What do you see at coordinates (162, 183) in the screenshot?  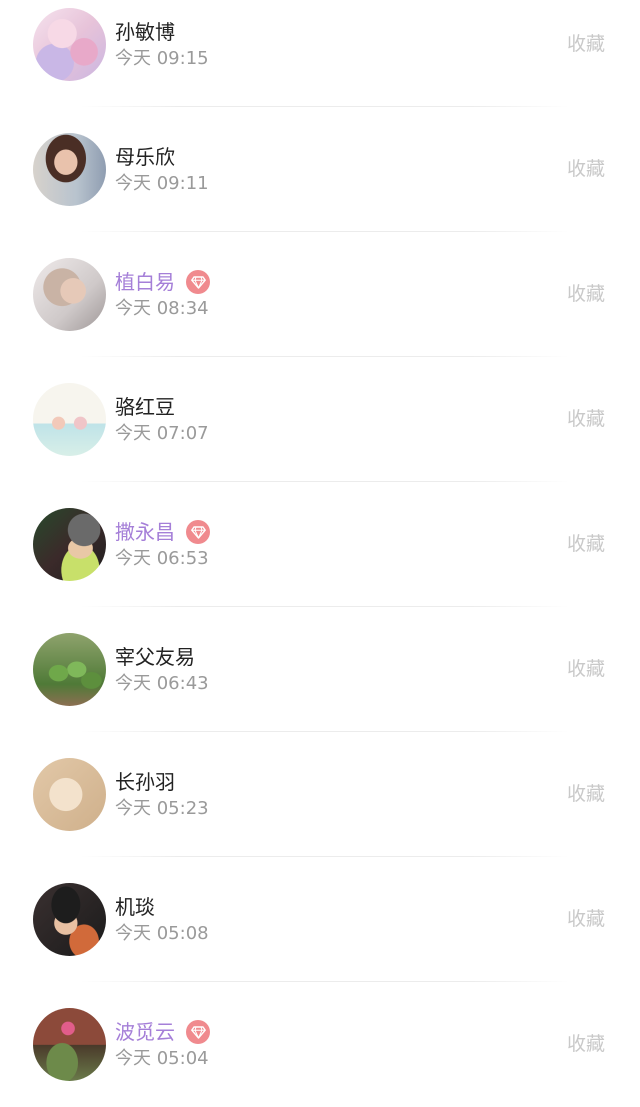 I see `timestamp: 今天 09:11` at bounding box center [162, 183].